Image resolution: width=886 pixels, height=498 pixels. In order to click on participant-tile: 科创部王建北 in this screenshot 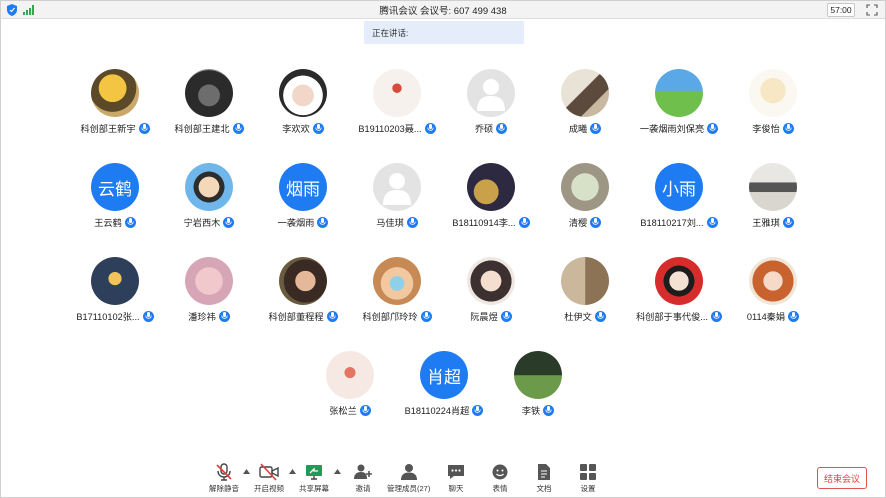, I will do `click(209, 104)`.